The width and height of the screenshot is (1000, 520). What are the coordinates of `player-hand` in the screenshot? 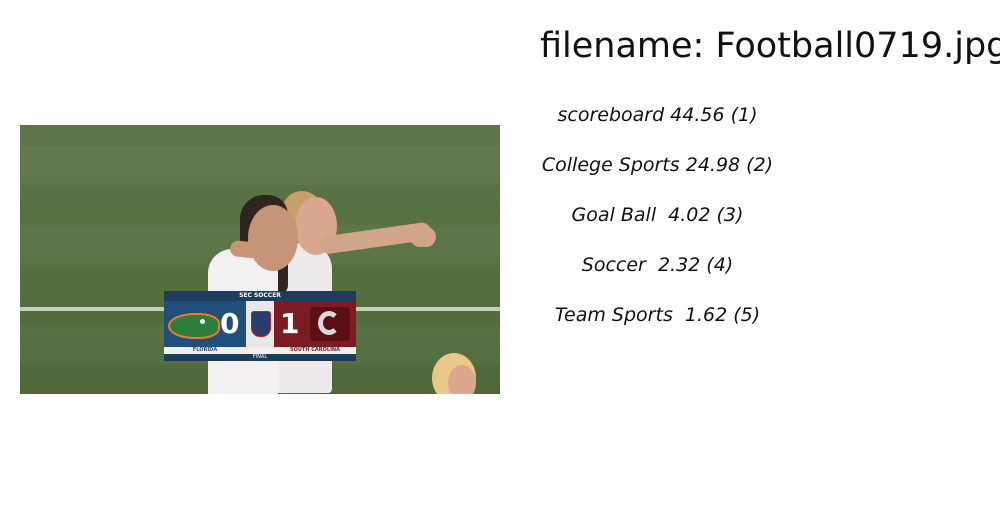 It's located at (423, 237).